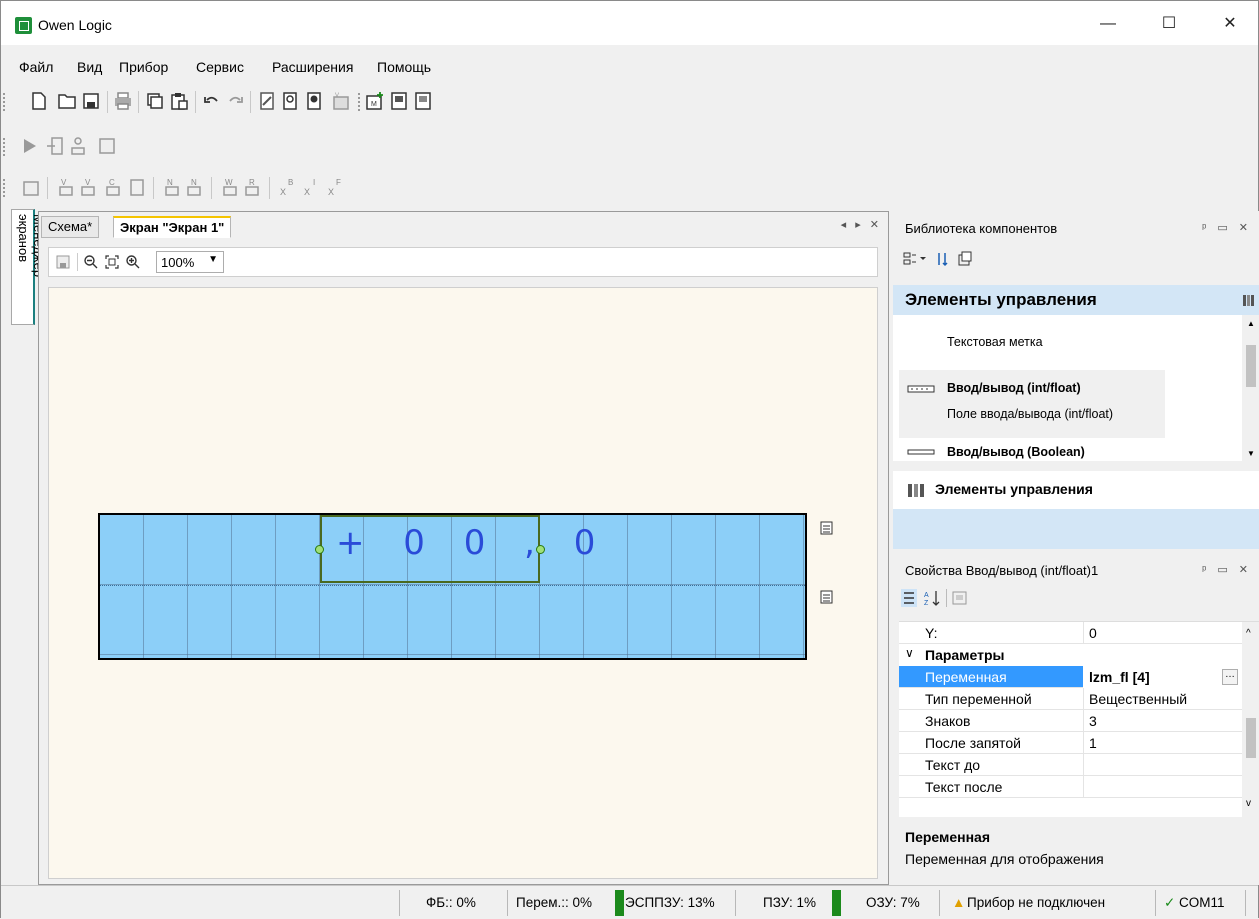 The height and width of the screenshot is (919, 1259). Describe the element at coordinates (1119, 677) in the screenshot. I see `property-value: lzm_fl [4]` at that location.